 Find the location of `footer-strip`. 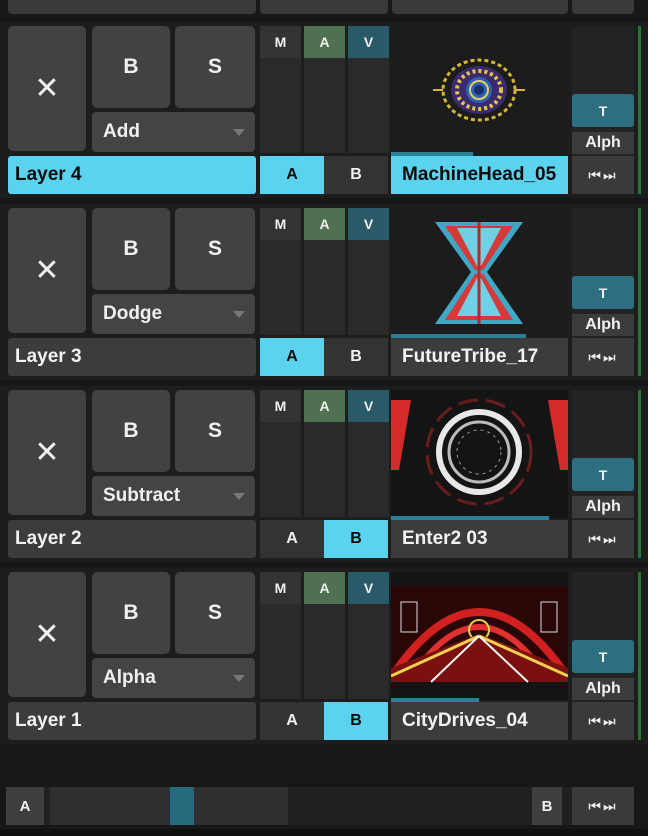

footer-strip is located at coordinates (324, 832).